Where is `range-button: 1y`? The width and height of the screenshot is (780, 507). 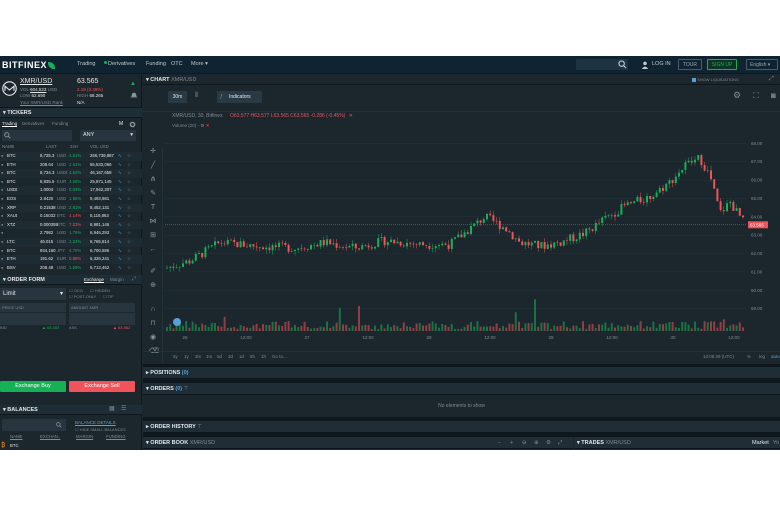
range-button: 1y is located at coordinates (186, 356).